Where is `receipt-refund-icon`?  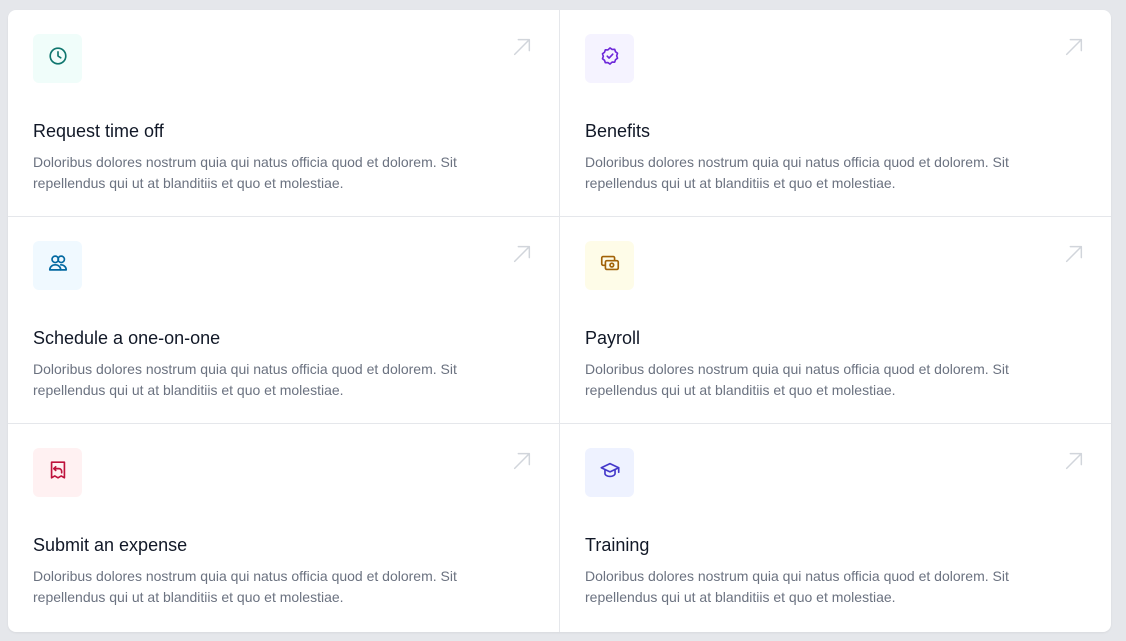
receipt-refund-icon is located at coordinates (58, 472).